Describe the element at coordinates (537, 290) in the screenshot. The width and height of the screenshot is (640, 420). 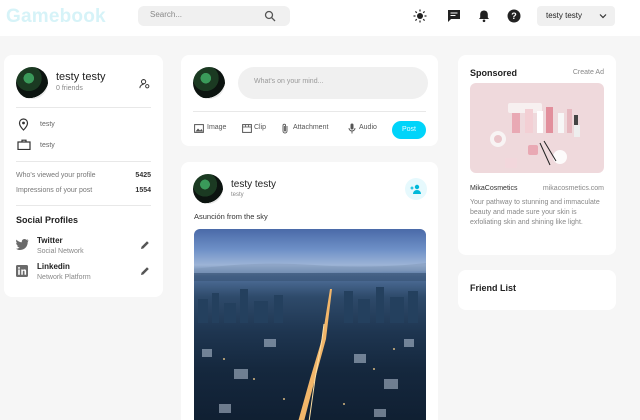
I see `friend-list-card: Friend List` at that location.